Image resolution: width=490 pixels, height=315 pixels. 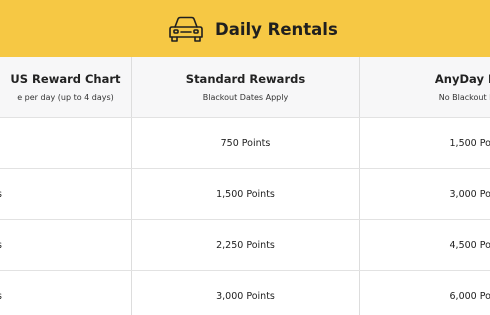 What do you see at coordinates (424, 194) in the screenshot?
I see `anyday-points-cell: 3,000 Poir` at bounding box center [424, 194].